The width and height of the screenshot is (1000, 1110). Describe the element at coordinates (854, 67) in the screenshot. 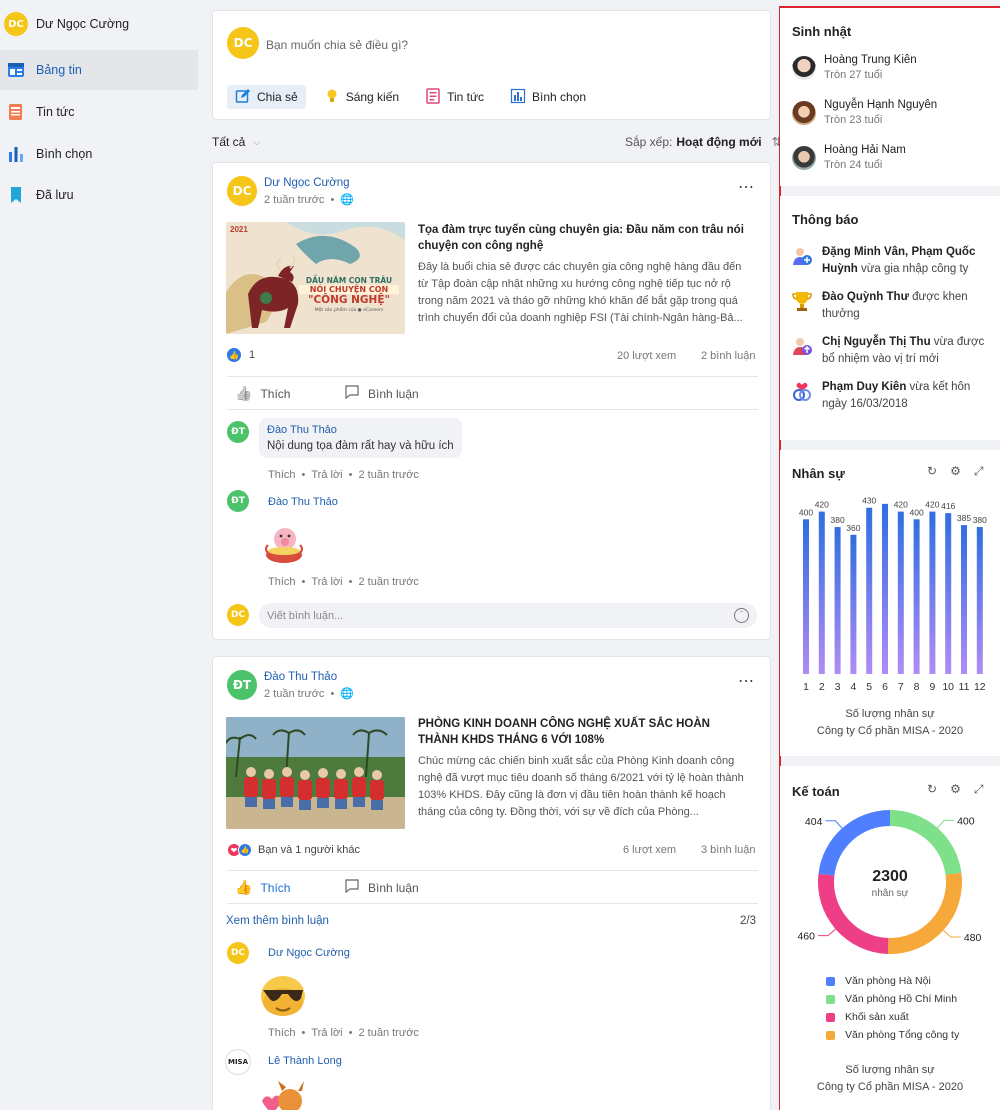

I see `birthday-item: Hoàng Trung Kiên Tròn 27 tuổi` at that location.